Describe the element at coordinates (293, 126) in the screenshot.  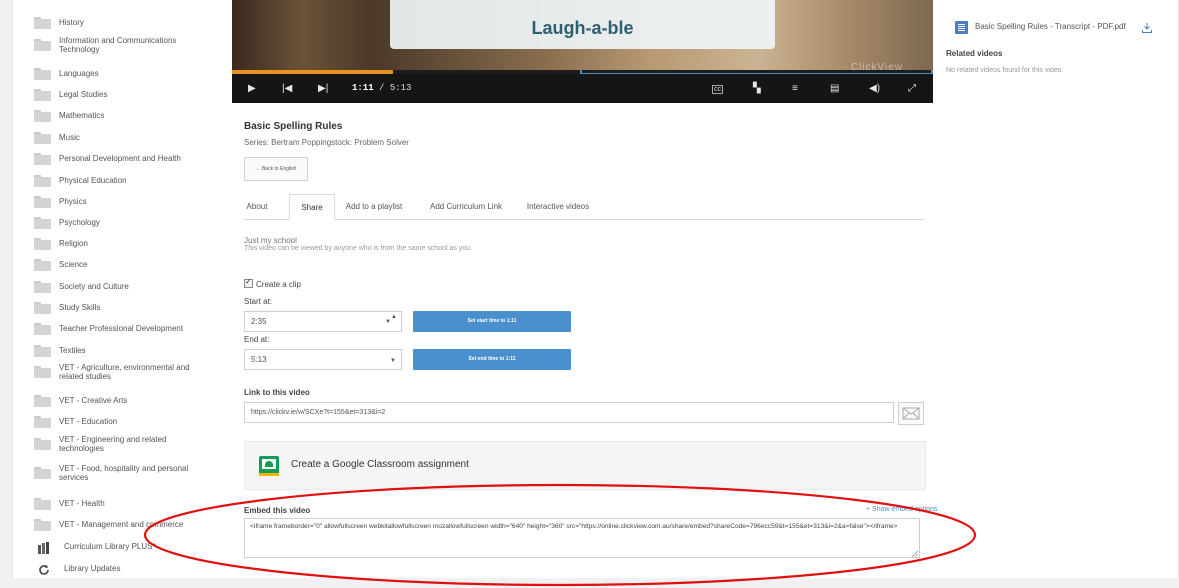
I see `video-title: Basic Spelling Rules` at that location.